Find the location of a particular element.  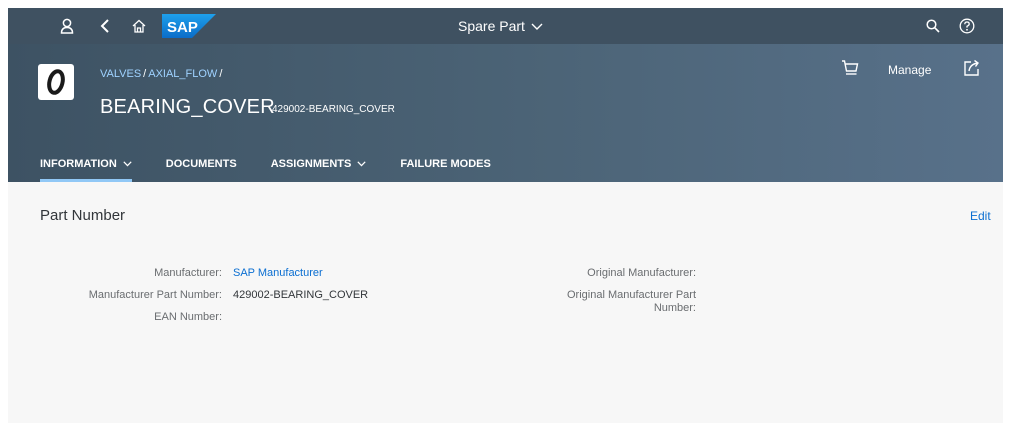

sap-logo-text: SAP is located at coordinates (182, 27).